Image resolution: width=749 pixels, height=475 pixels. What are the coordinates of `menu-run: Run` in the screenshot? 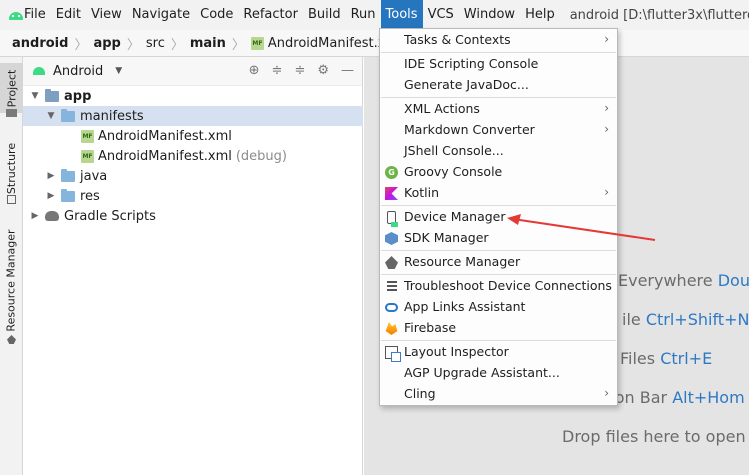 It's located at (363, 15).